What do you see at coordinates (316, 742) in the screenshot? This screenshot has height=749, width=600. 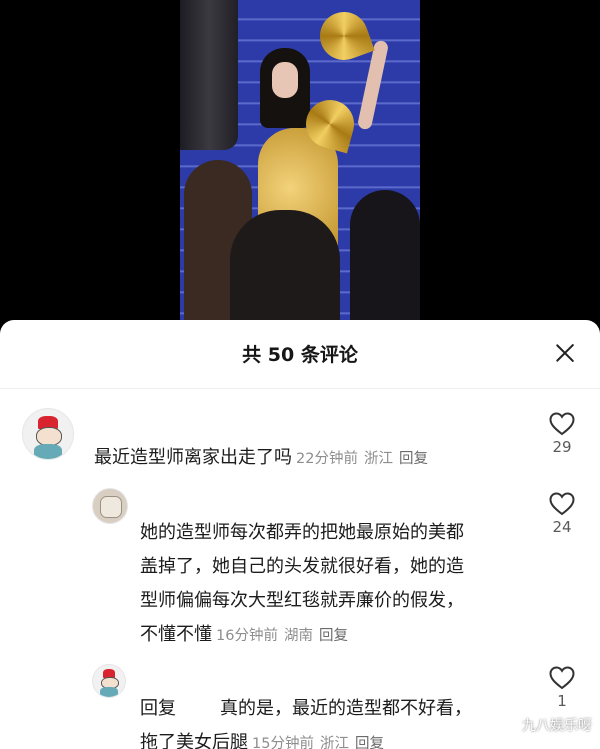 I see `comment-meta: 15分钟前 浙江 回复` at bounding box center [316, 742].